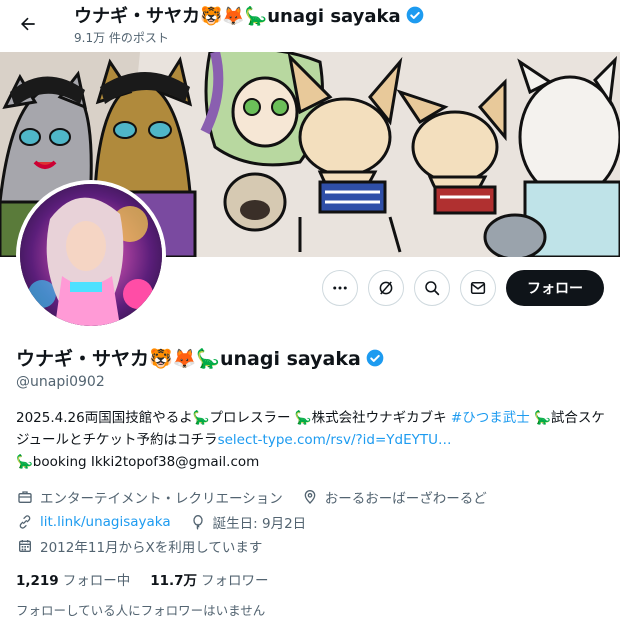 Image resolution: width=620 pixels, height=628 pixels. I want to click on message-button, so click(478, 288).